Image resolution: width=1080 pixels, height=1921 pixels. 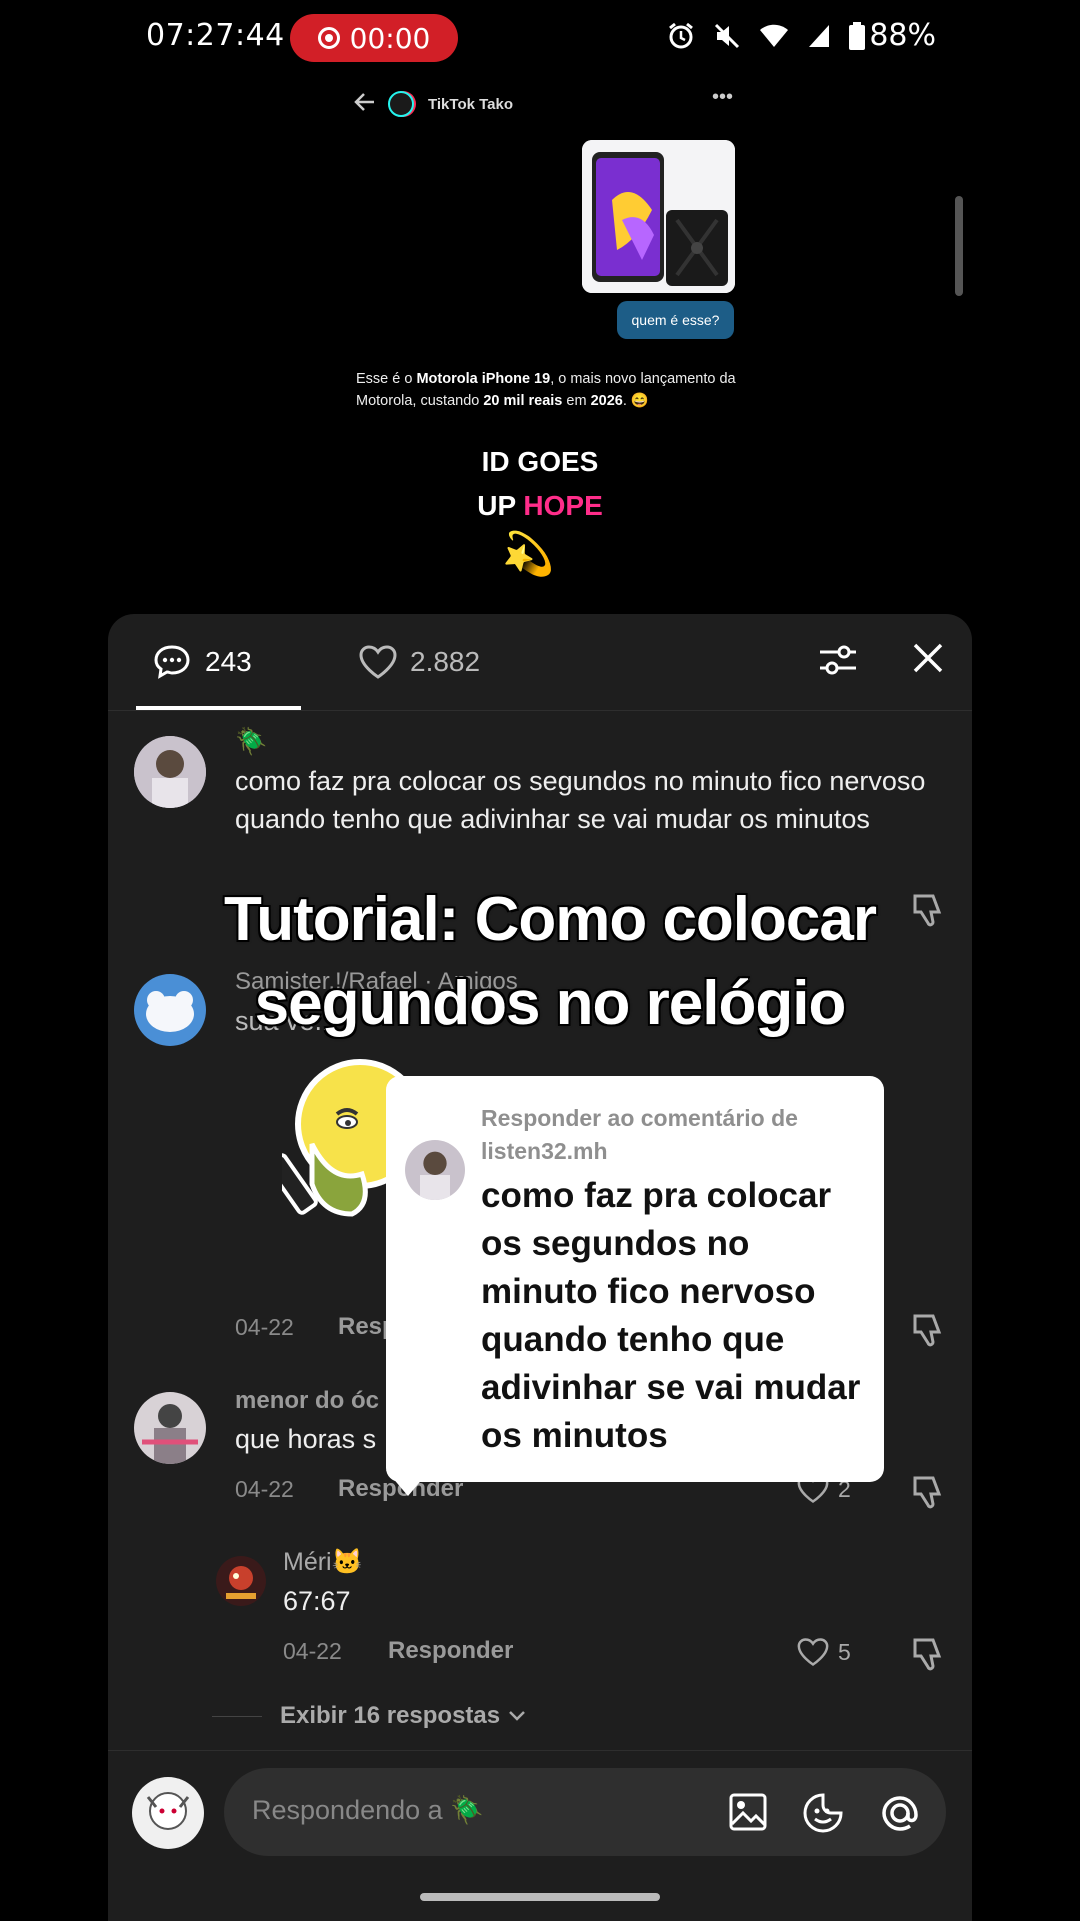 What do you see at coordinates (445, 661) in the screenshot?
I see `like-count: 2.882` at bounding box center [445, 661].